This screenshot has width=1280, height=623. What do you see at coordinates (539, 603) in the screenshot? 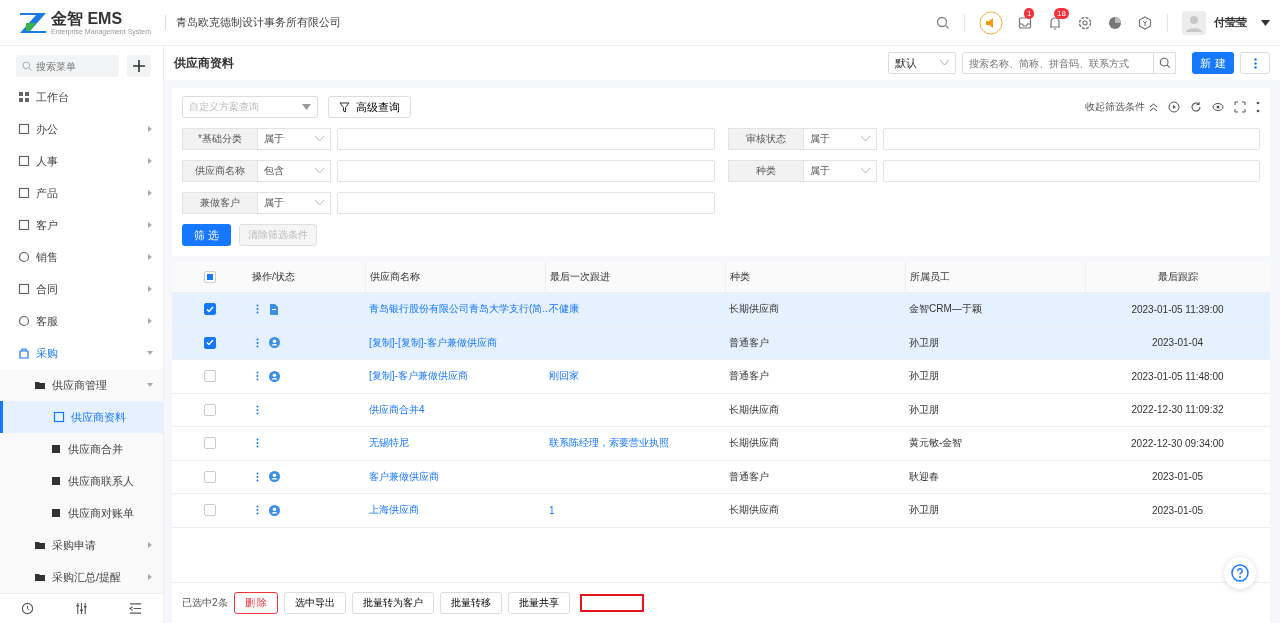
I see `batch-action-button: 批量共享` at bounding box center [539, 603].